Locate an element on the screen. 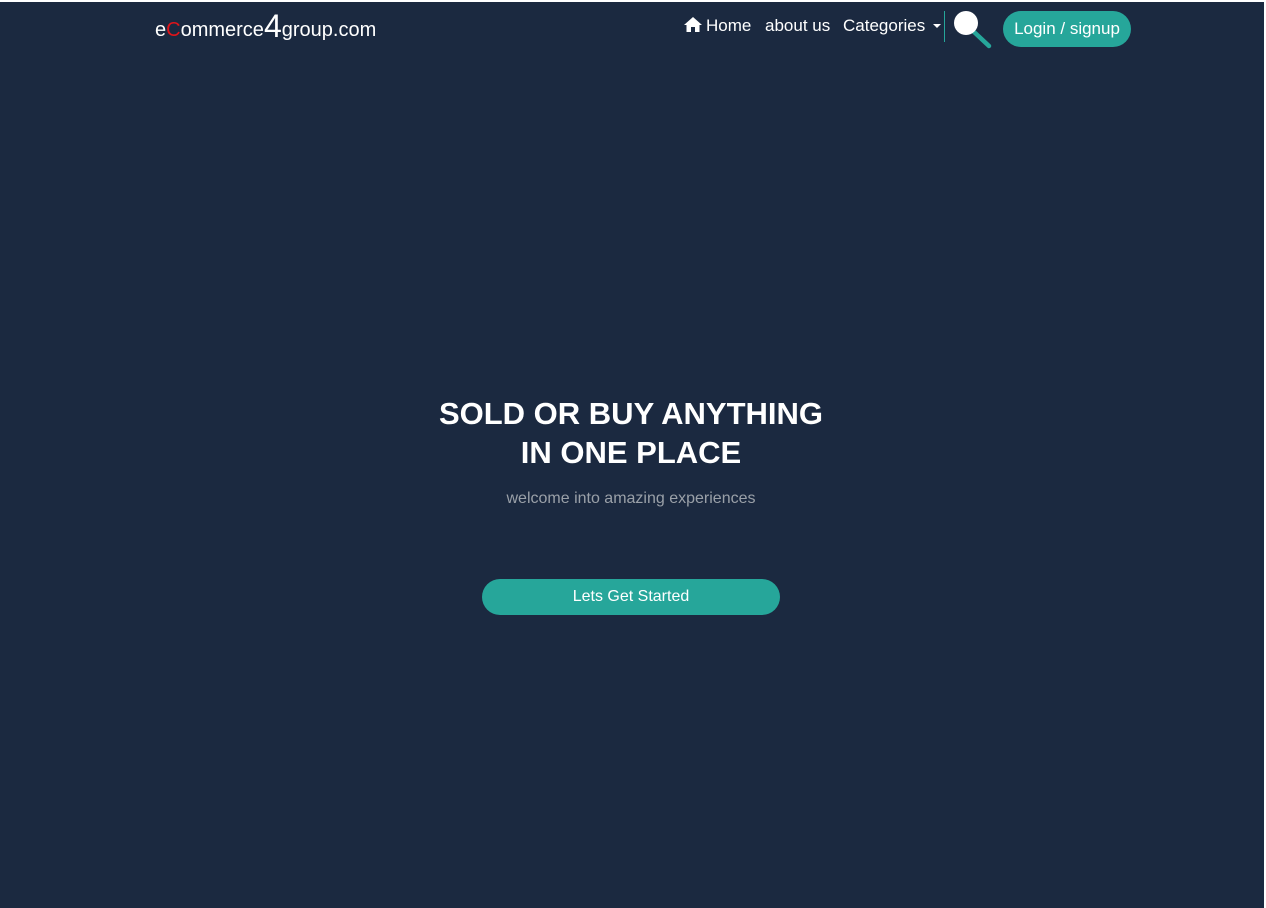 The width and height of the screenshot is (1266, 908). hero-title-line-1: SOLD OR BUY ANYTHING is located at coordinates (631, 413).